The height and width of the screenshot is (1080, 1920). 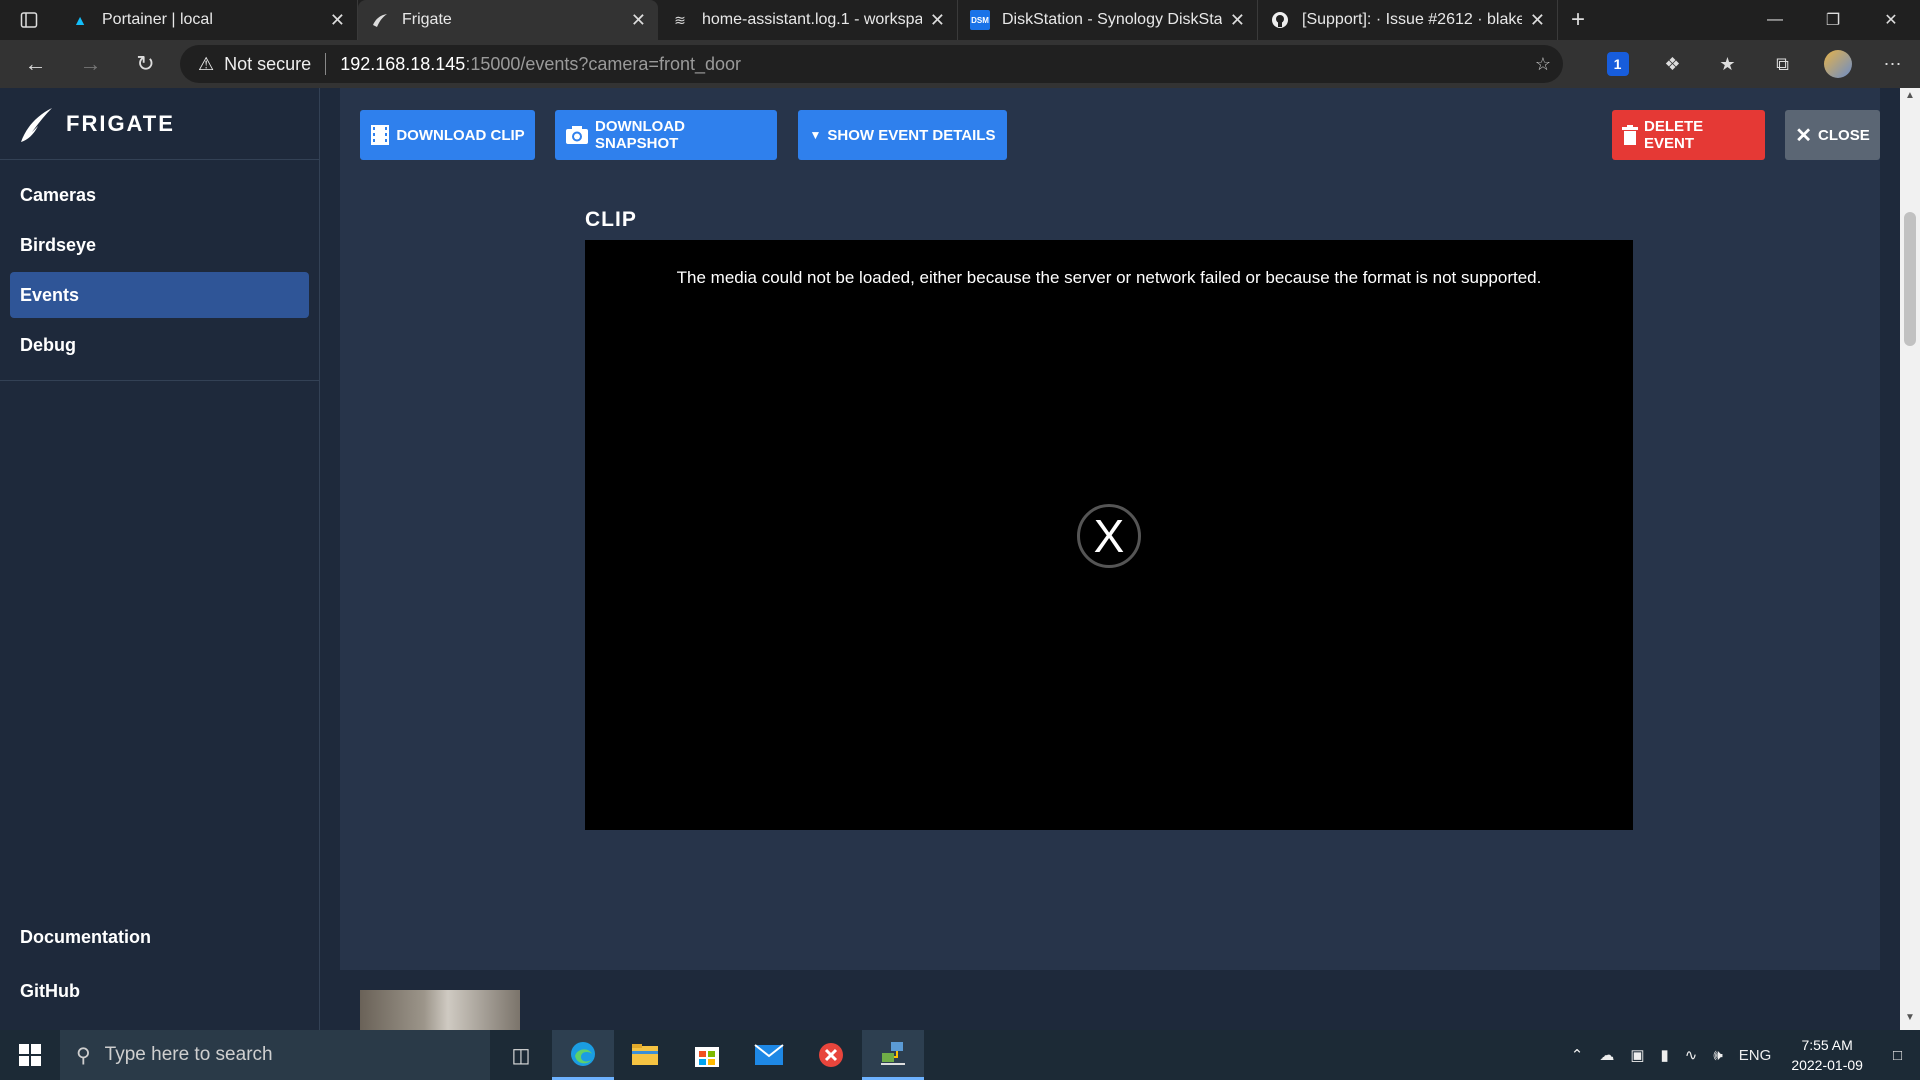 What do you see at coordinates (159, 991) in the screenshot?
I see `sidebar-item-github: GitHub` at bounding box center [159, 991].